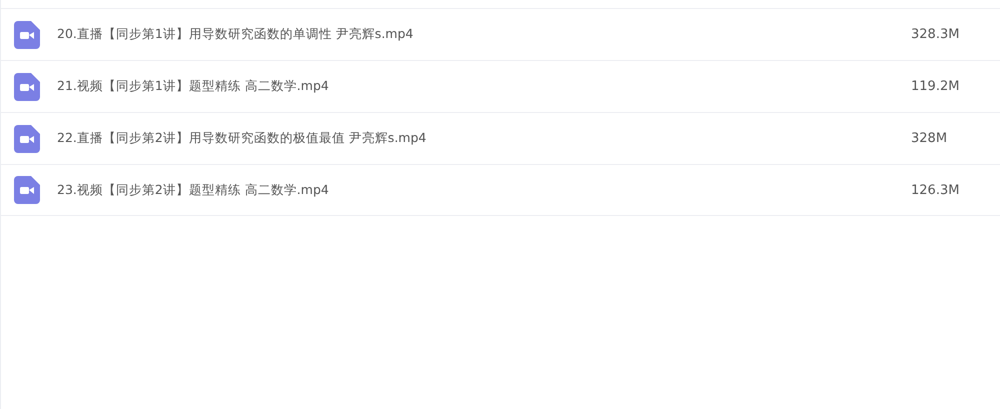 This screenshot has height=409, width=1000. What do you see at coordinates (484, 86) in the screenshot?
I see `file-name: 21.视频【同步第1讲】题型精练 高二数学.mp4` at bounding box center [484, 86].